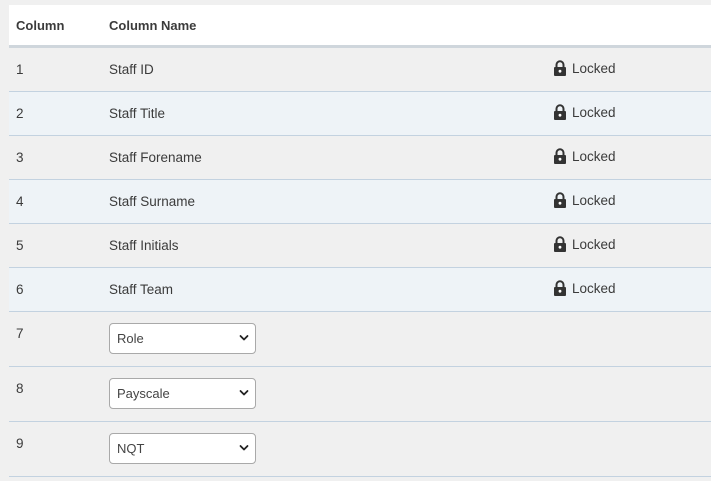  I want to click on row-number: 8, so click(20, 388).